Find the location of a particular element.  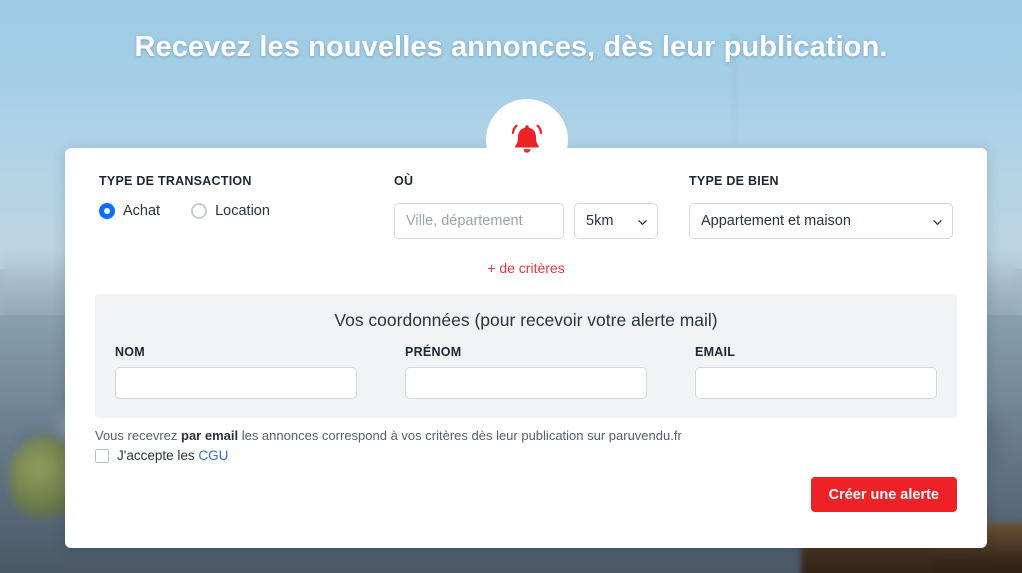

where-inputs: 5km is located at coordinates (541, 221).